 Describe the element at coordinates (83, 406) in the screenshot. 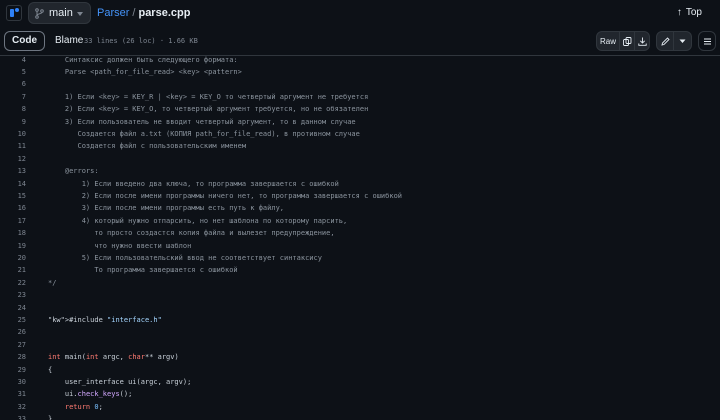

I see `line-content: return 0;` at that location.